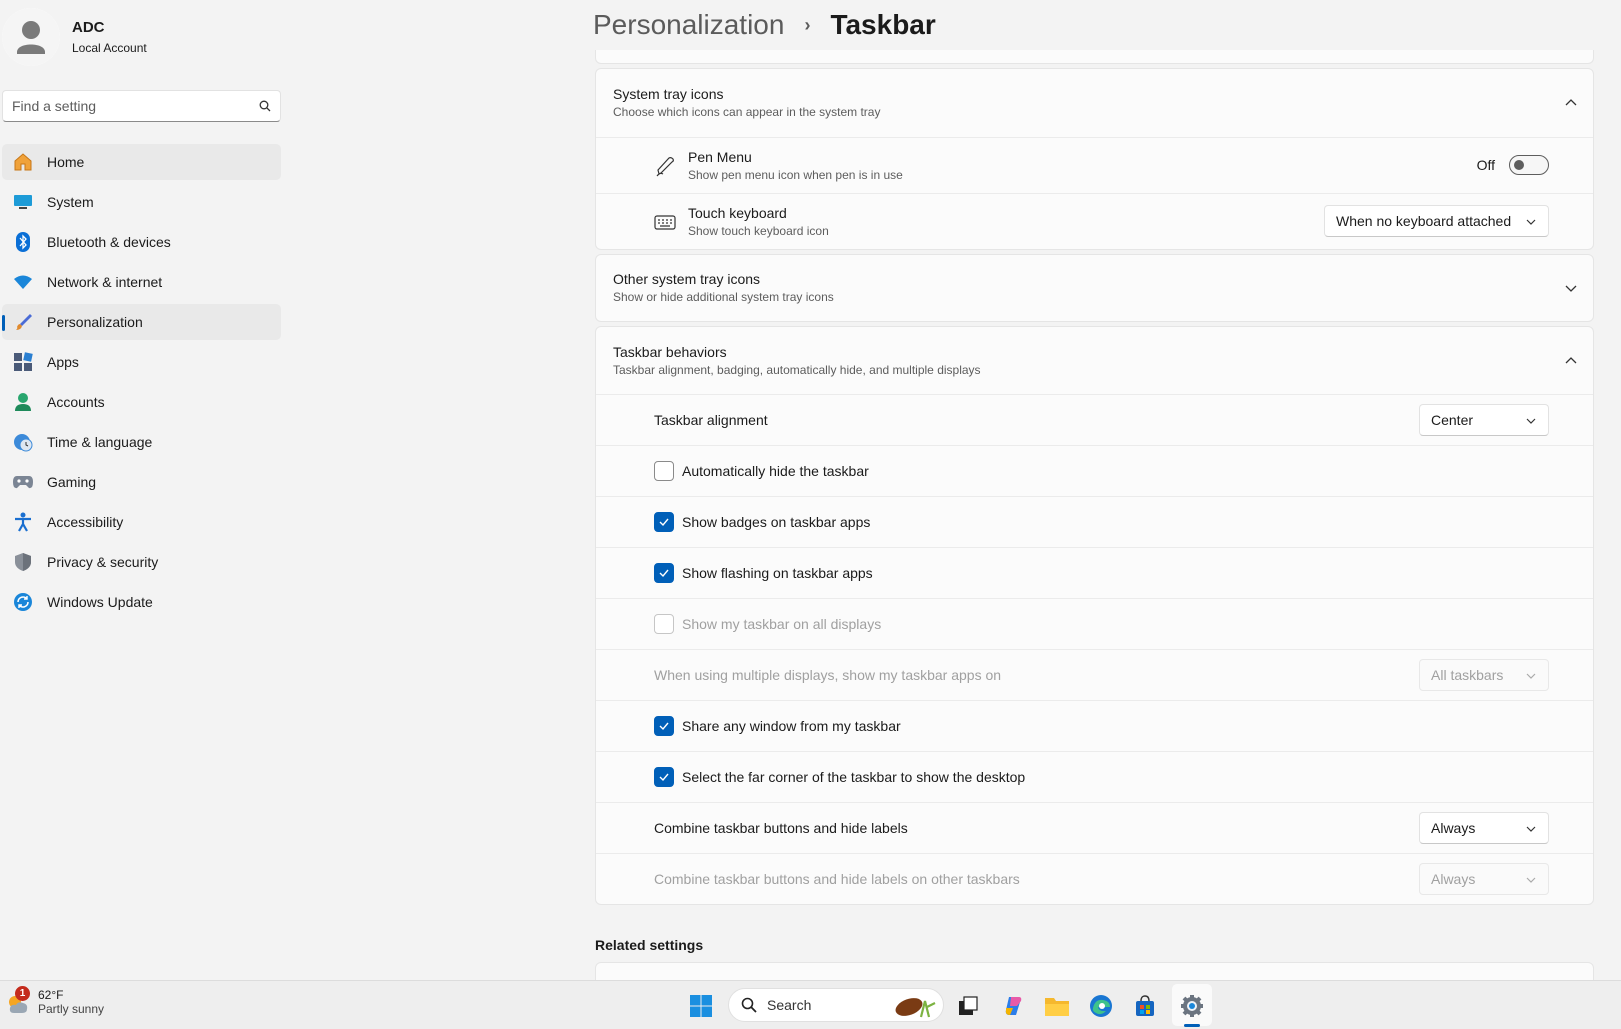 The height and width of the screenshot is (1029, 1621). I want to click on active-app-indicator, so click(1192, 1025).